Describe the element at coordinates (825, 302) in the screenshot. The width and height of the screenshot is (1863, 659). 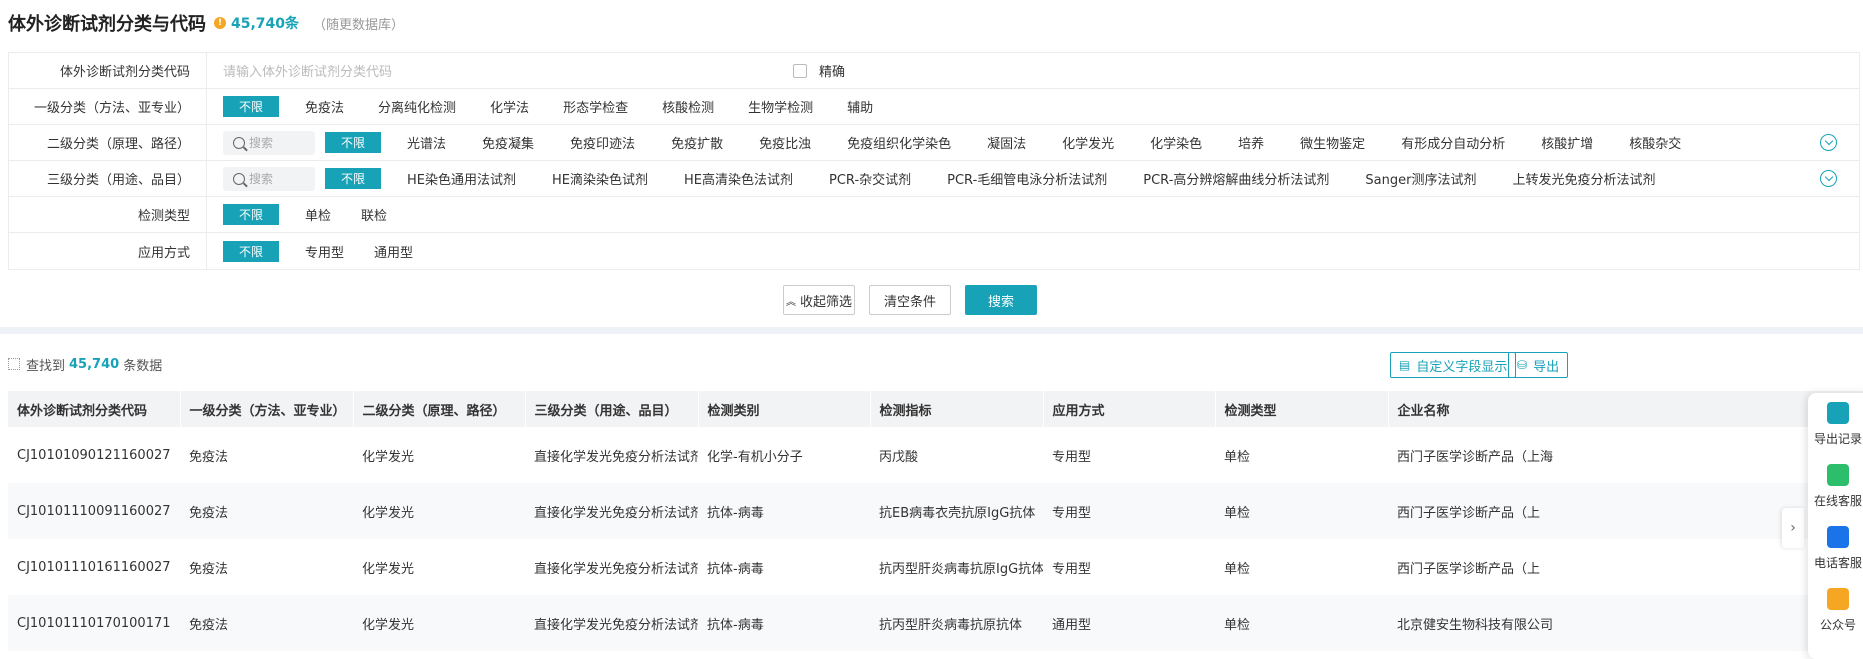
I see `collapse-label: 收起筛选` at that location.